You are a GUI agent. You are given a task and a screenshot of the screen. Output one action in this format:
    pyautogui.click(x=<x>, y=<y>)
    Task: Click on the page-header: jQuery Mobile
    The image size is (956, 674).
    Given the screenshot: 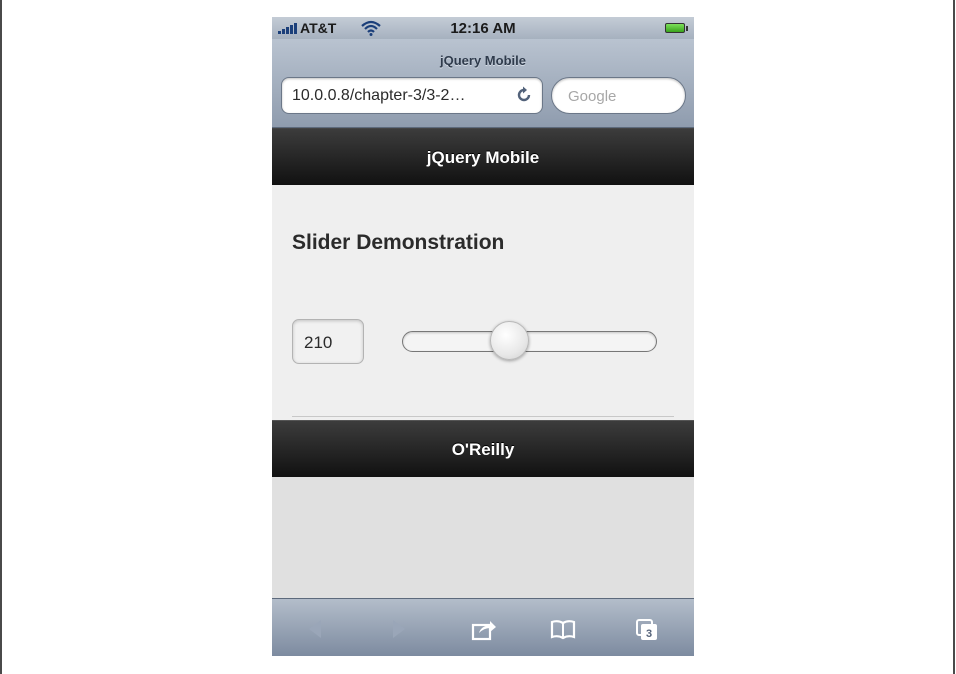 What is the action you would take?
    pyautogui.click(x=483, y=156)
    